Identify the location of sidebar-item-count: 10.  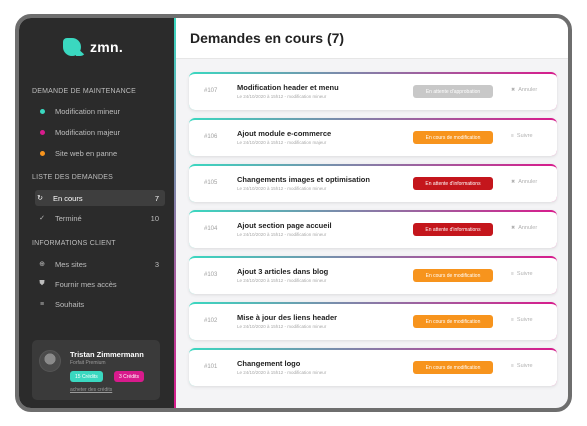
(154, 218).